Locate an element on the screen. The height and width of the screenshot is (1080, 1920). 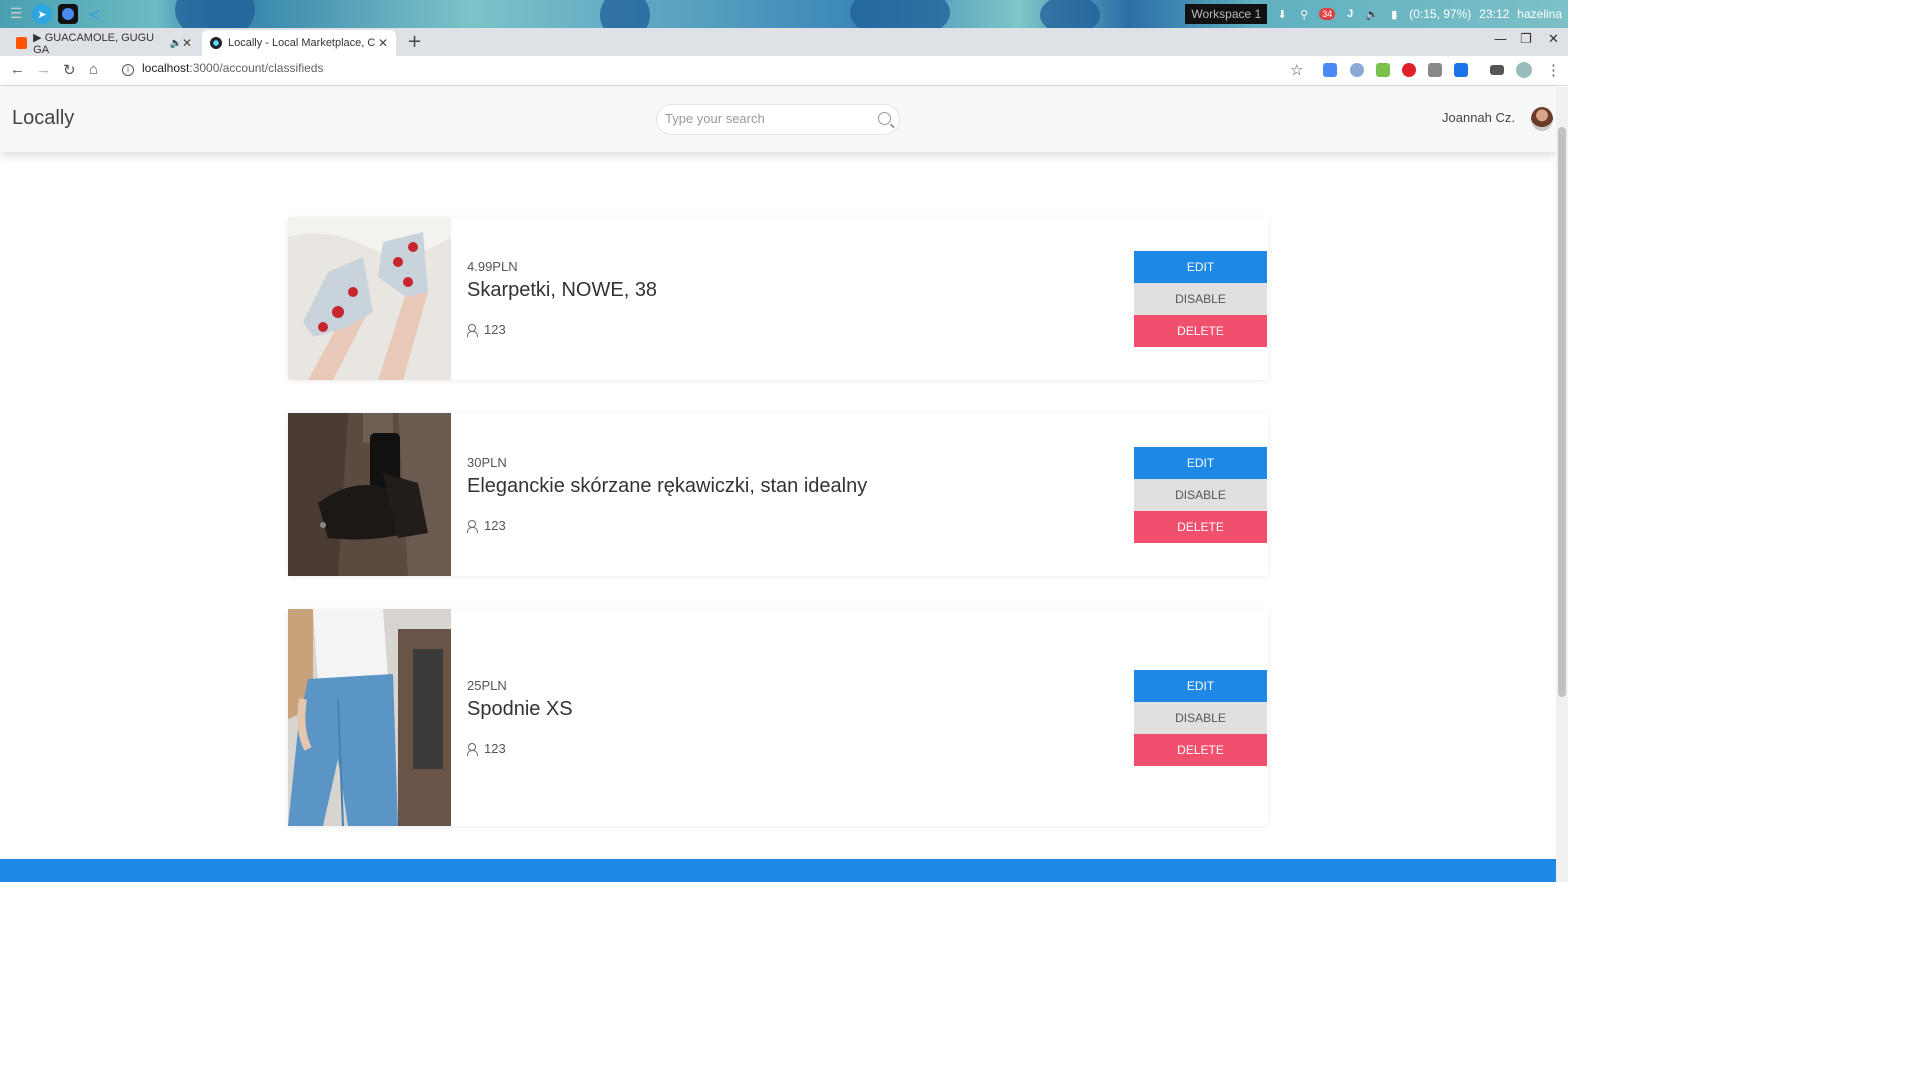
url-host: localhost is located at coordinates (166, 68).